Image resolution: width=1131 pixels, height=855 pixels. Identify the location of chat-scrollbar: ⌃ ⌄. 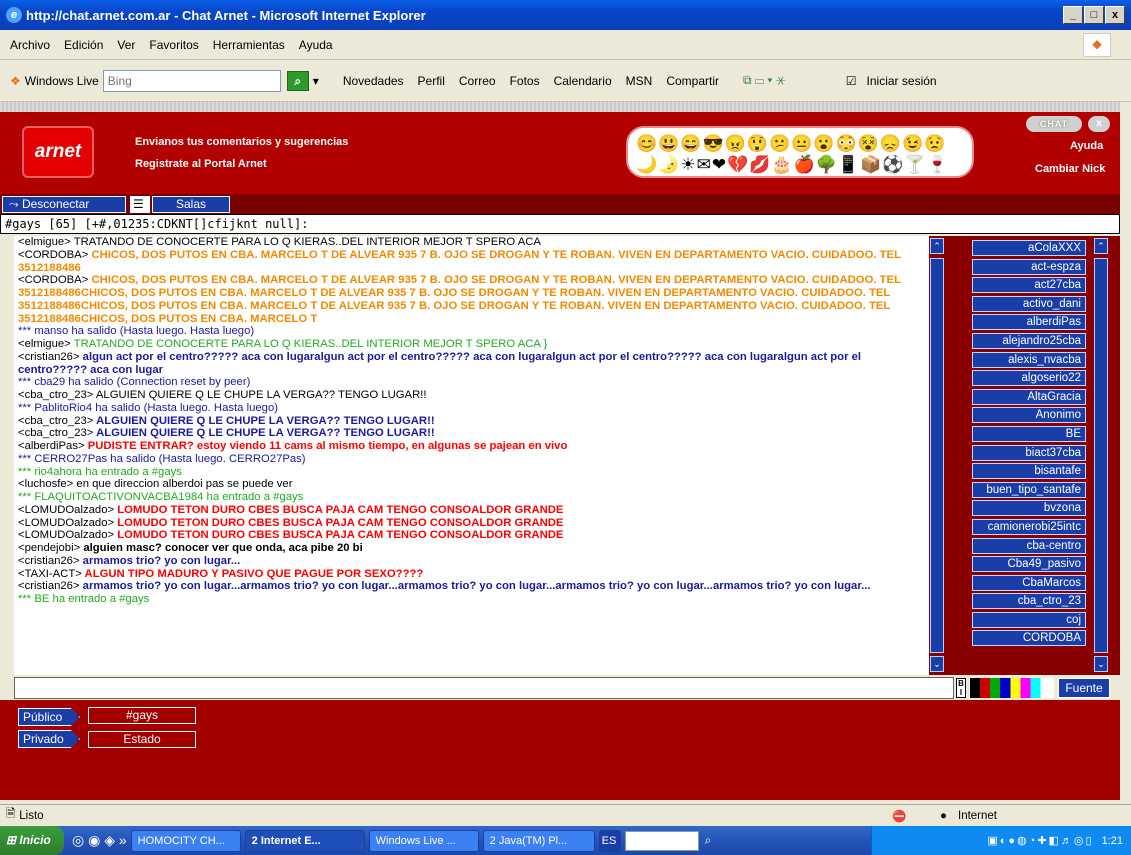
(937, 455).